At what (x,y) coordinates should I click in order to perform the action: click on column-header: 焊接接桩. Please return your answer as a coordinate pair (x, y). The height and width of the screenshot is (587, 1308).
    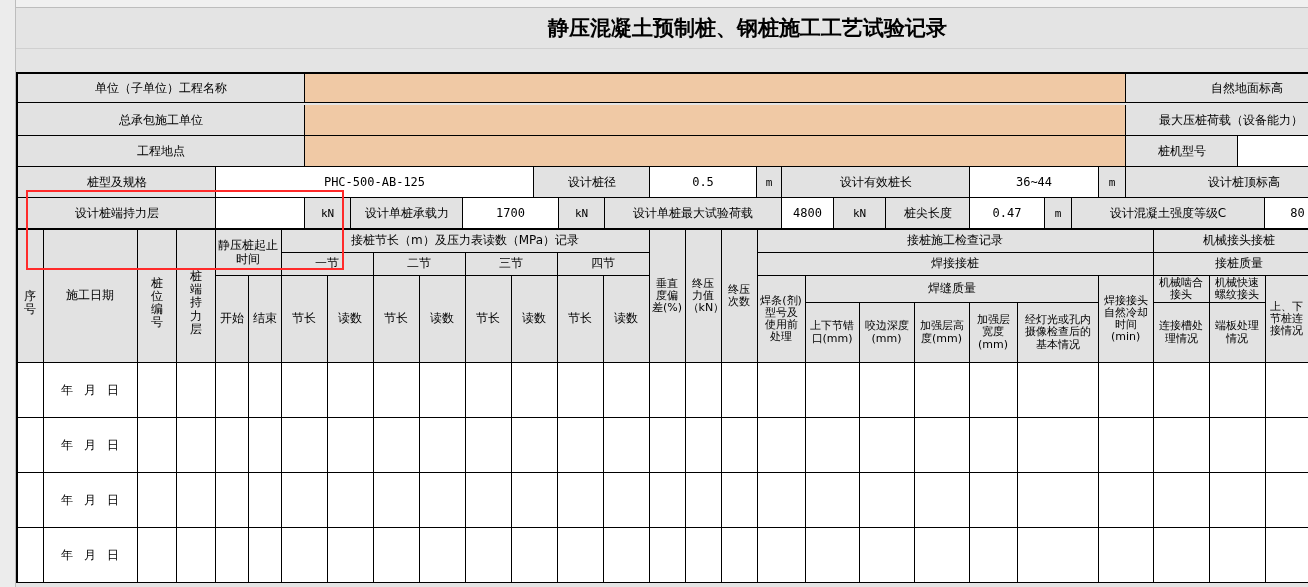
    Looking at the image, I should click on (955, 264).